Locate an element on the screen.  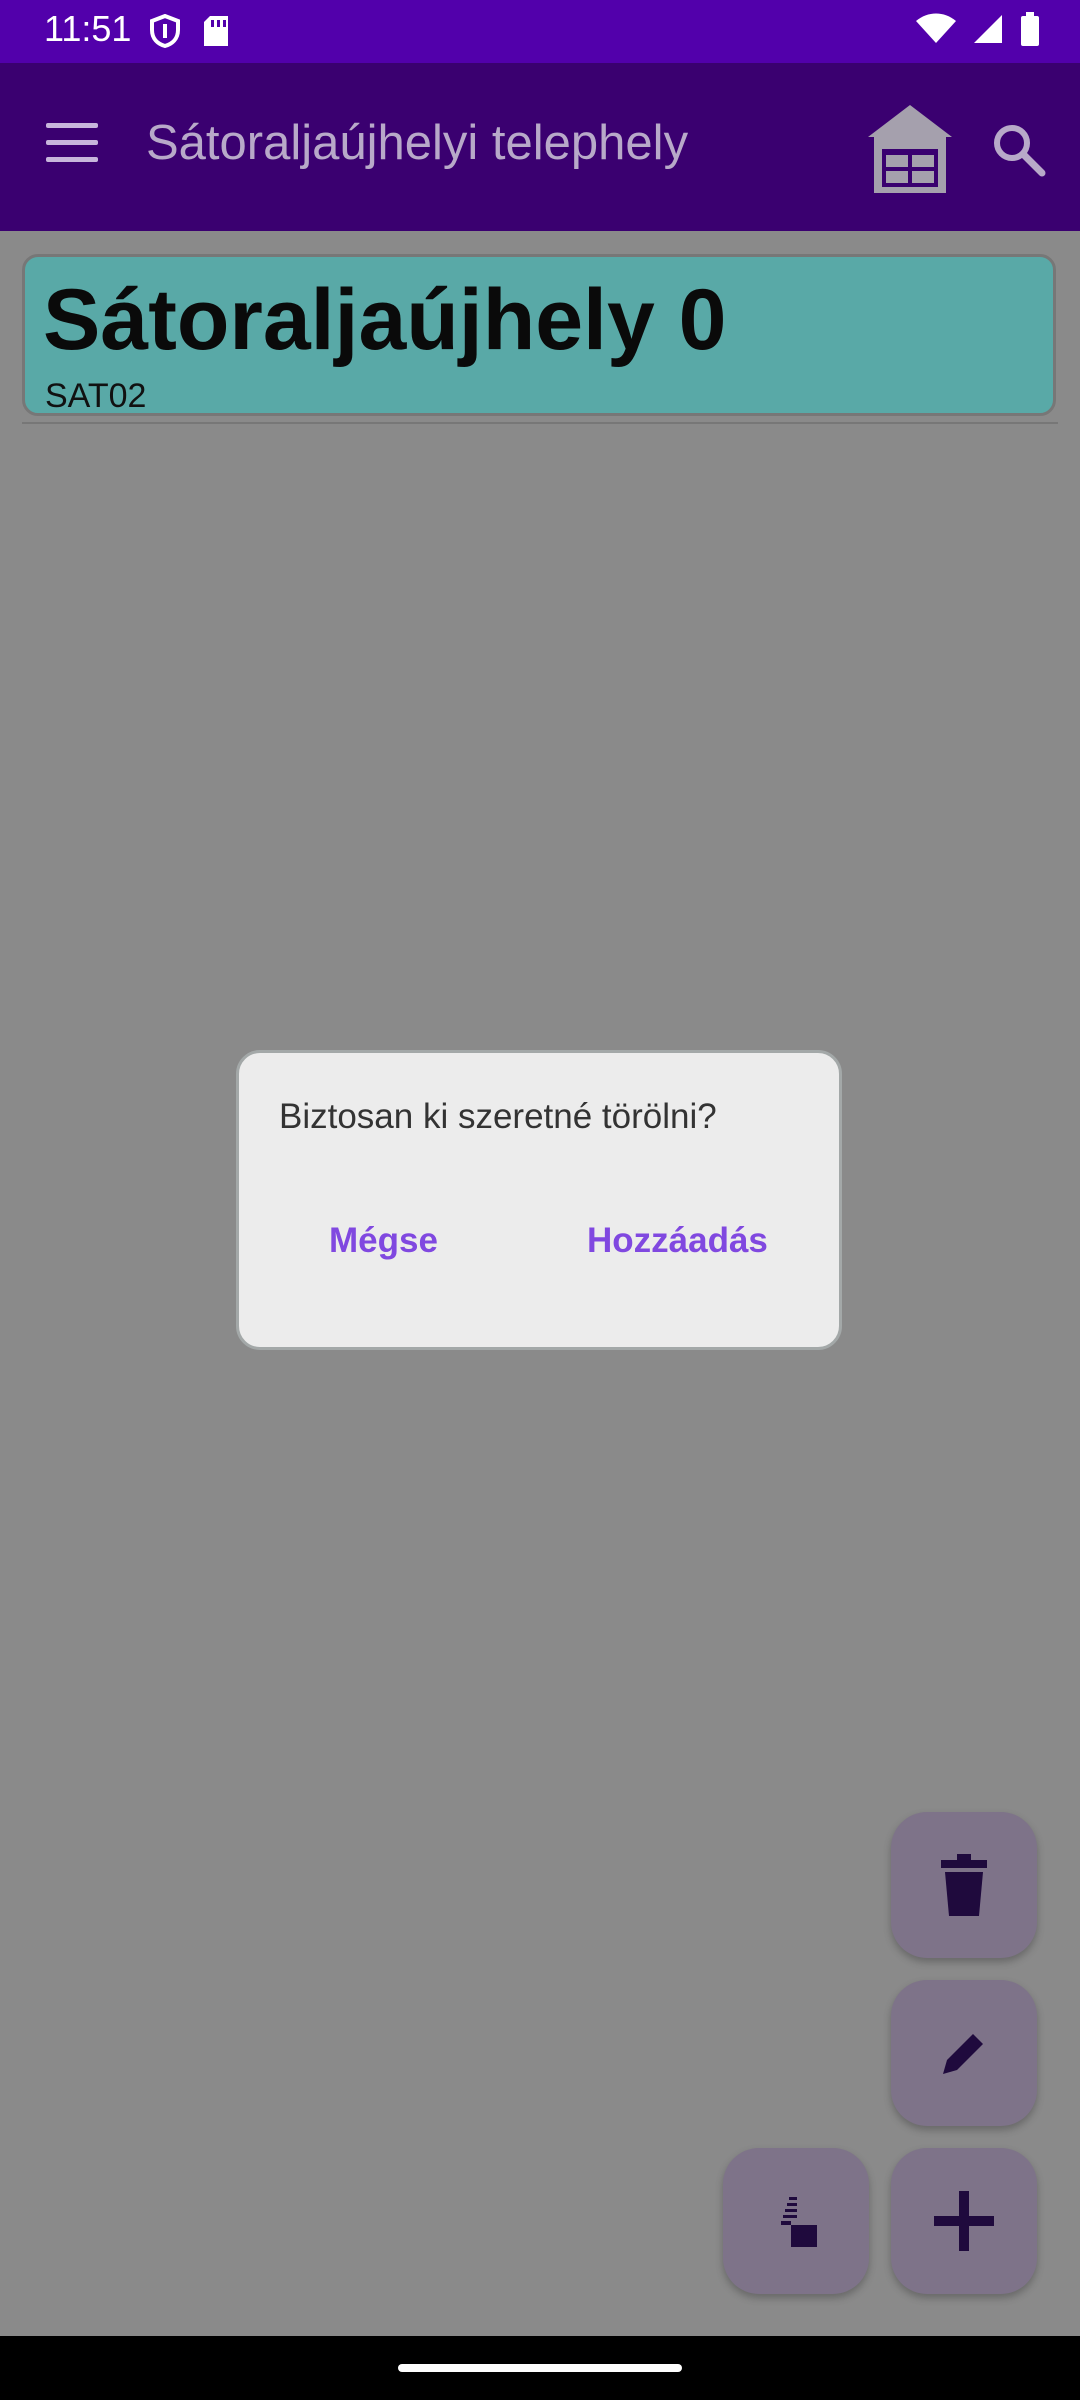
add-button is located at coordinates (964, 2221).